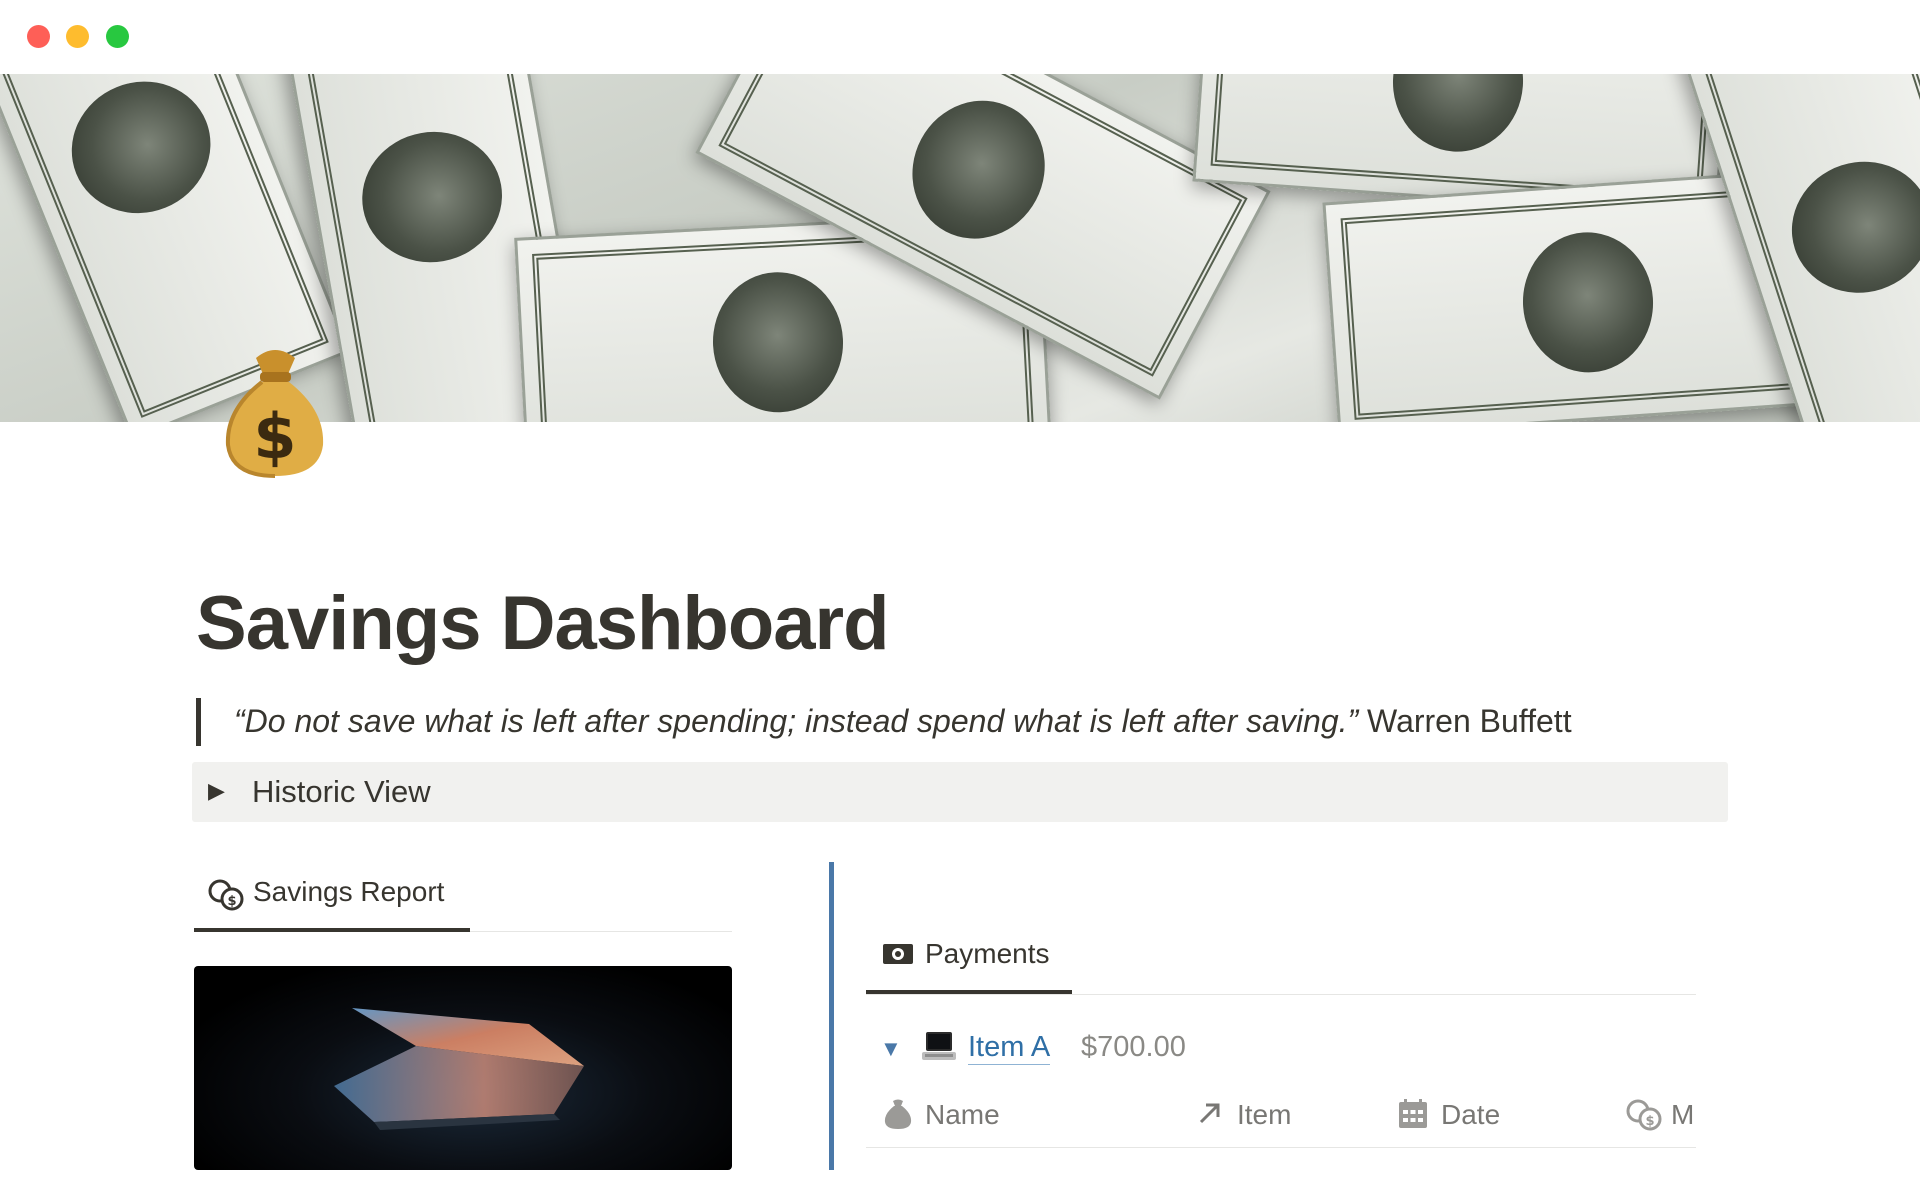 This screenshot has height=1200, width=1920. I want to click on tab-savings-report: Savings Report, so click(348, 892).